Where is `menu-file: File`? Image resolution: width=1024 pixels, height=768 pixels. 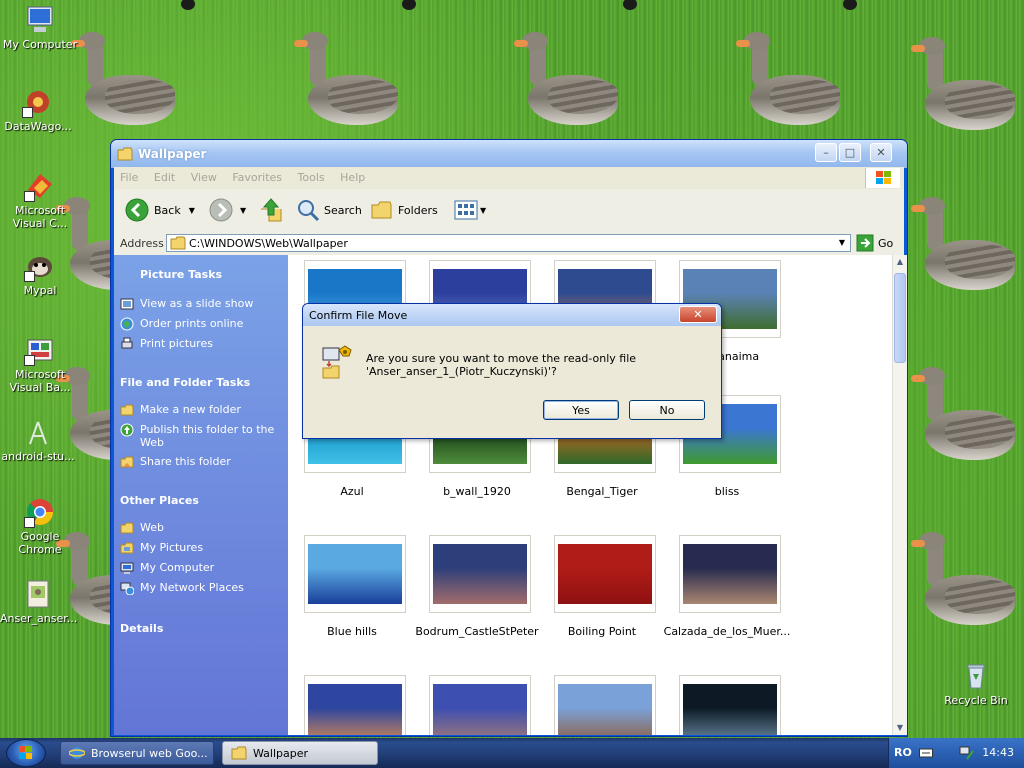
menu-file: File is located at coordinates (129, 175).